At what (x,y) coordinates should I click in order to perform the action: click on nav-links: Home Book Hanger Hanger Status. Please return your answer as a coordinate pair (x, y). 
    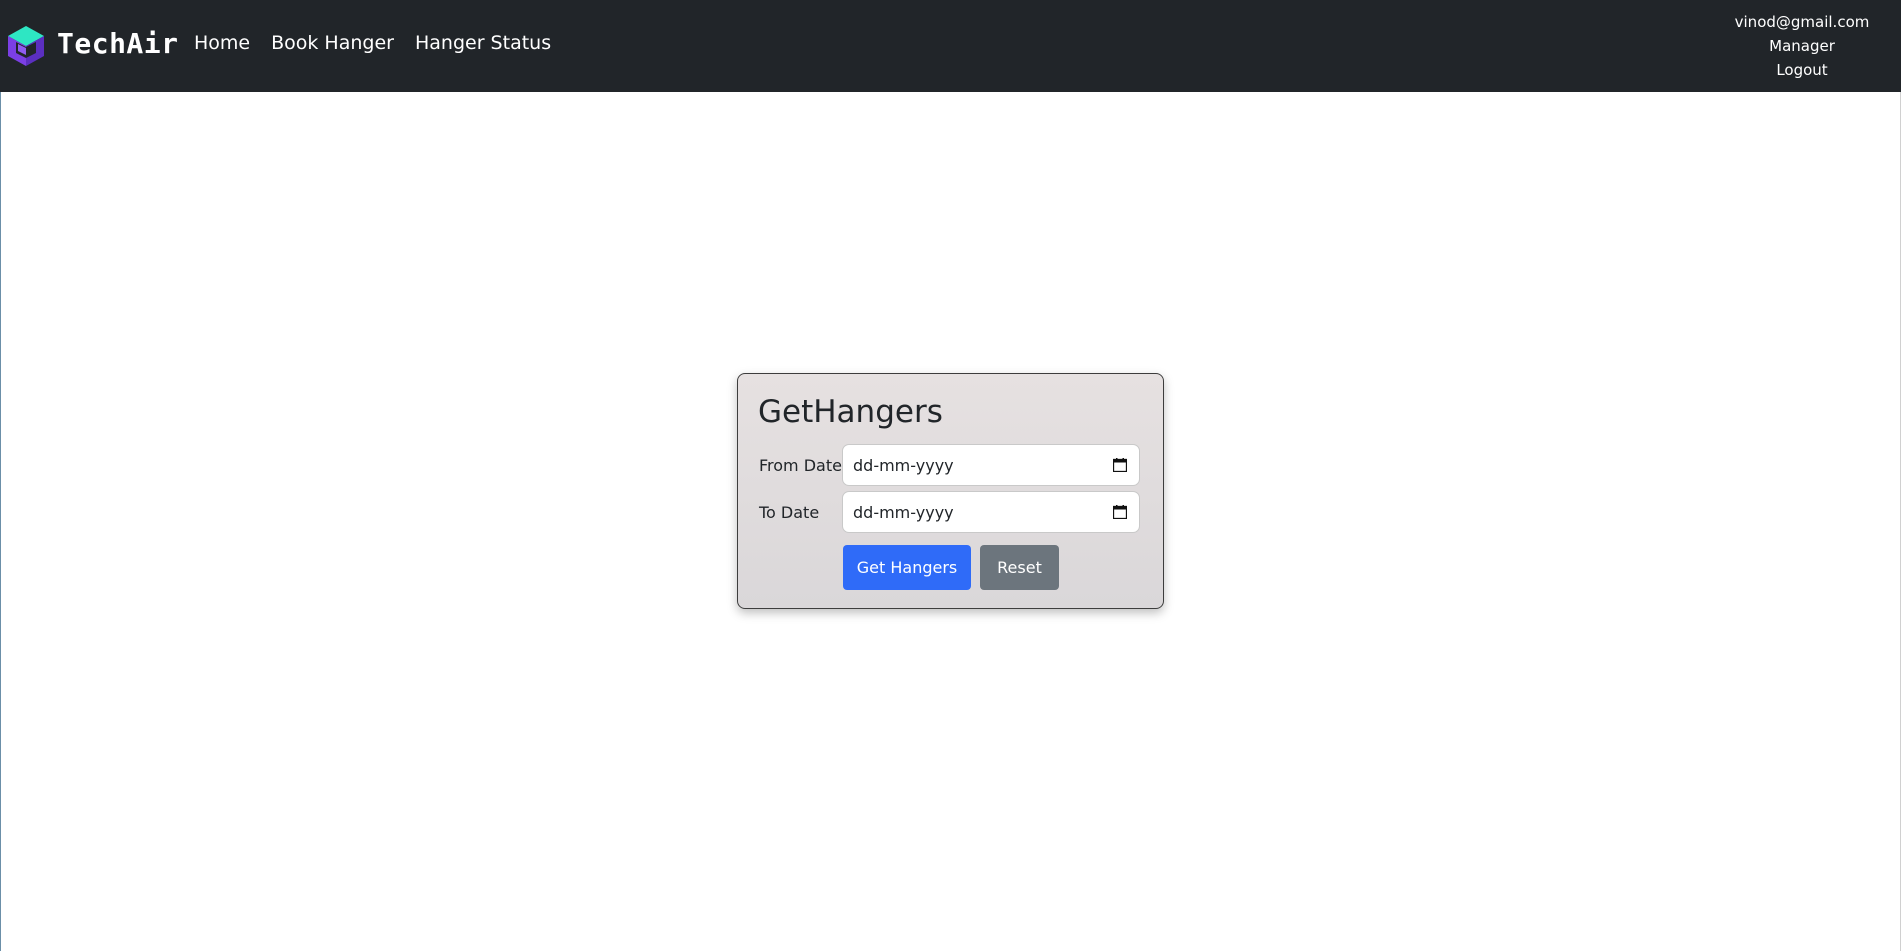
    Looking at the image, I should click on (383, 43).